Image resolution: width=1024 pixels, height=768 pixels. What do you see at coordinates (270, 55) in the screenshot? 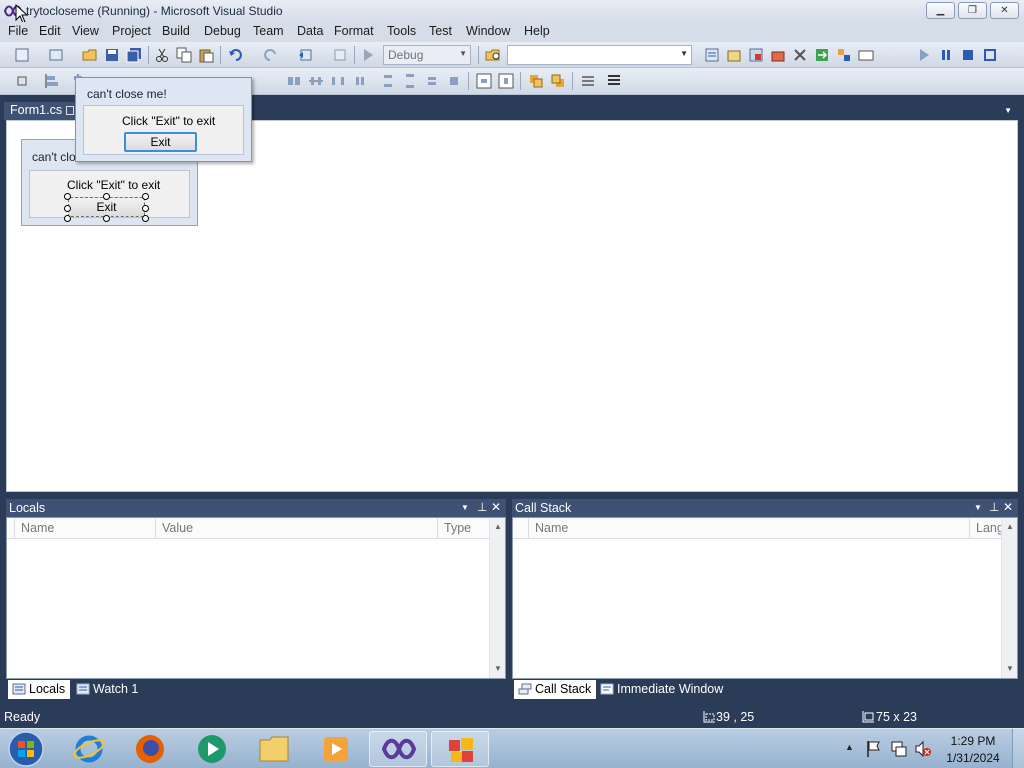
I see `redo-icon` at bounding box center [270, 55].